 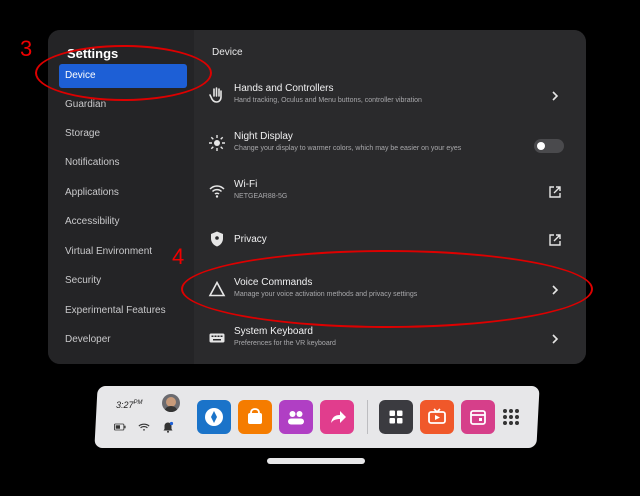 I want to click on app-tv-icon, so click(x=437, y=417).